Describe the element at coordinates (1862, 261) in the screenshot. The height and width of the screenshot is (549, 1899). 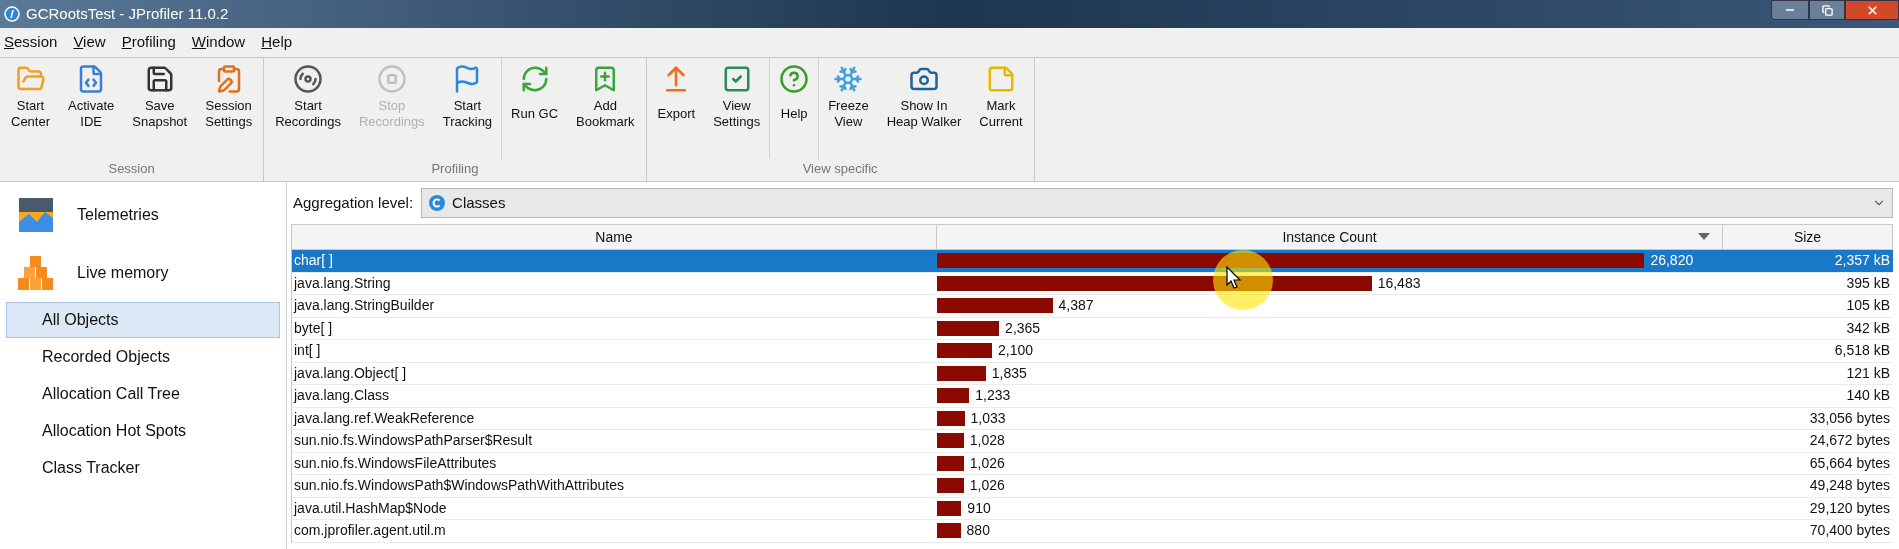
I see `table-cell-text: 2,357 kB` at that location.